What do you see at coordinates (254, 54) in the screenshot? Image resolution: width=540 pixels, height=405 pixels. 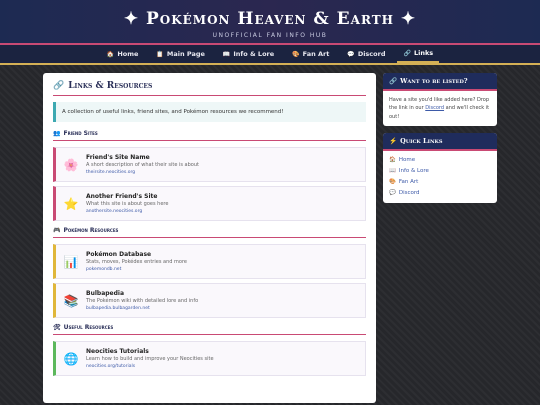 I see `nav-info-lore-label: Info & Lore` at bounding box center [254, 54].